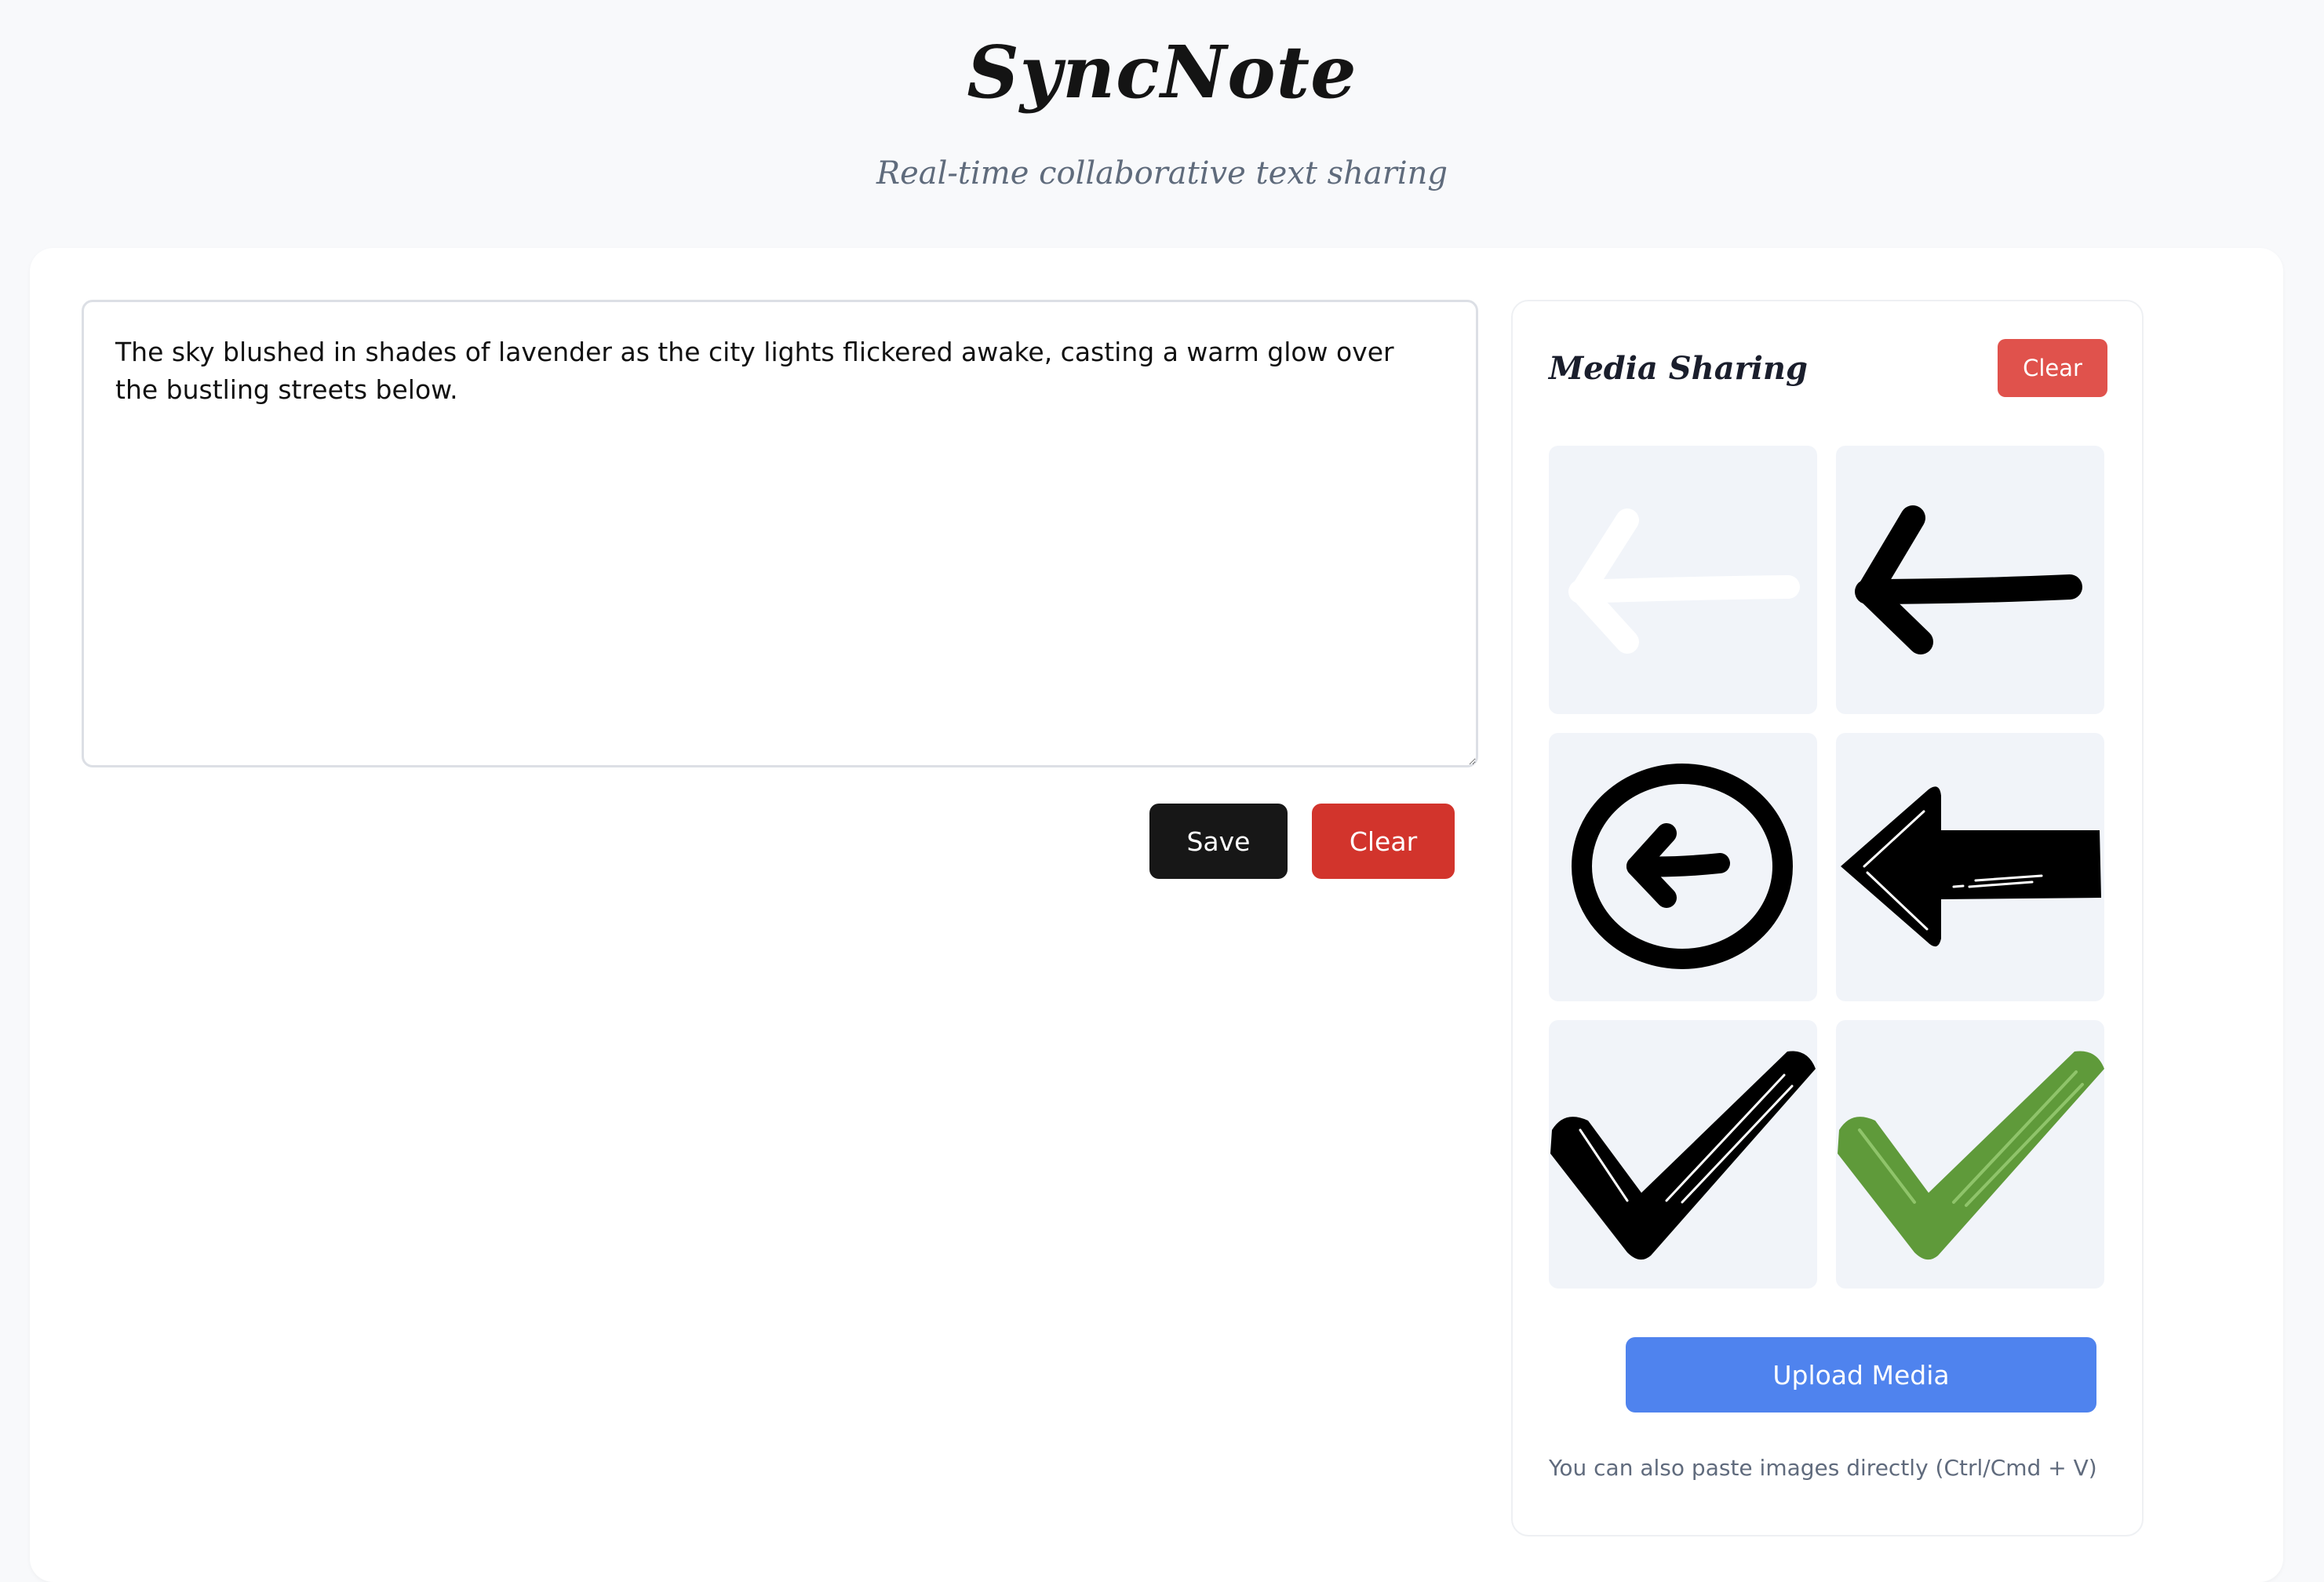 The height and width of the screenshot is (1582, 2324). I want to click on white-left-arrow-icon, so click(1684, 581).